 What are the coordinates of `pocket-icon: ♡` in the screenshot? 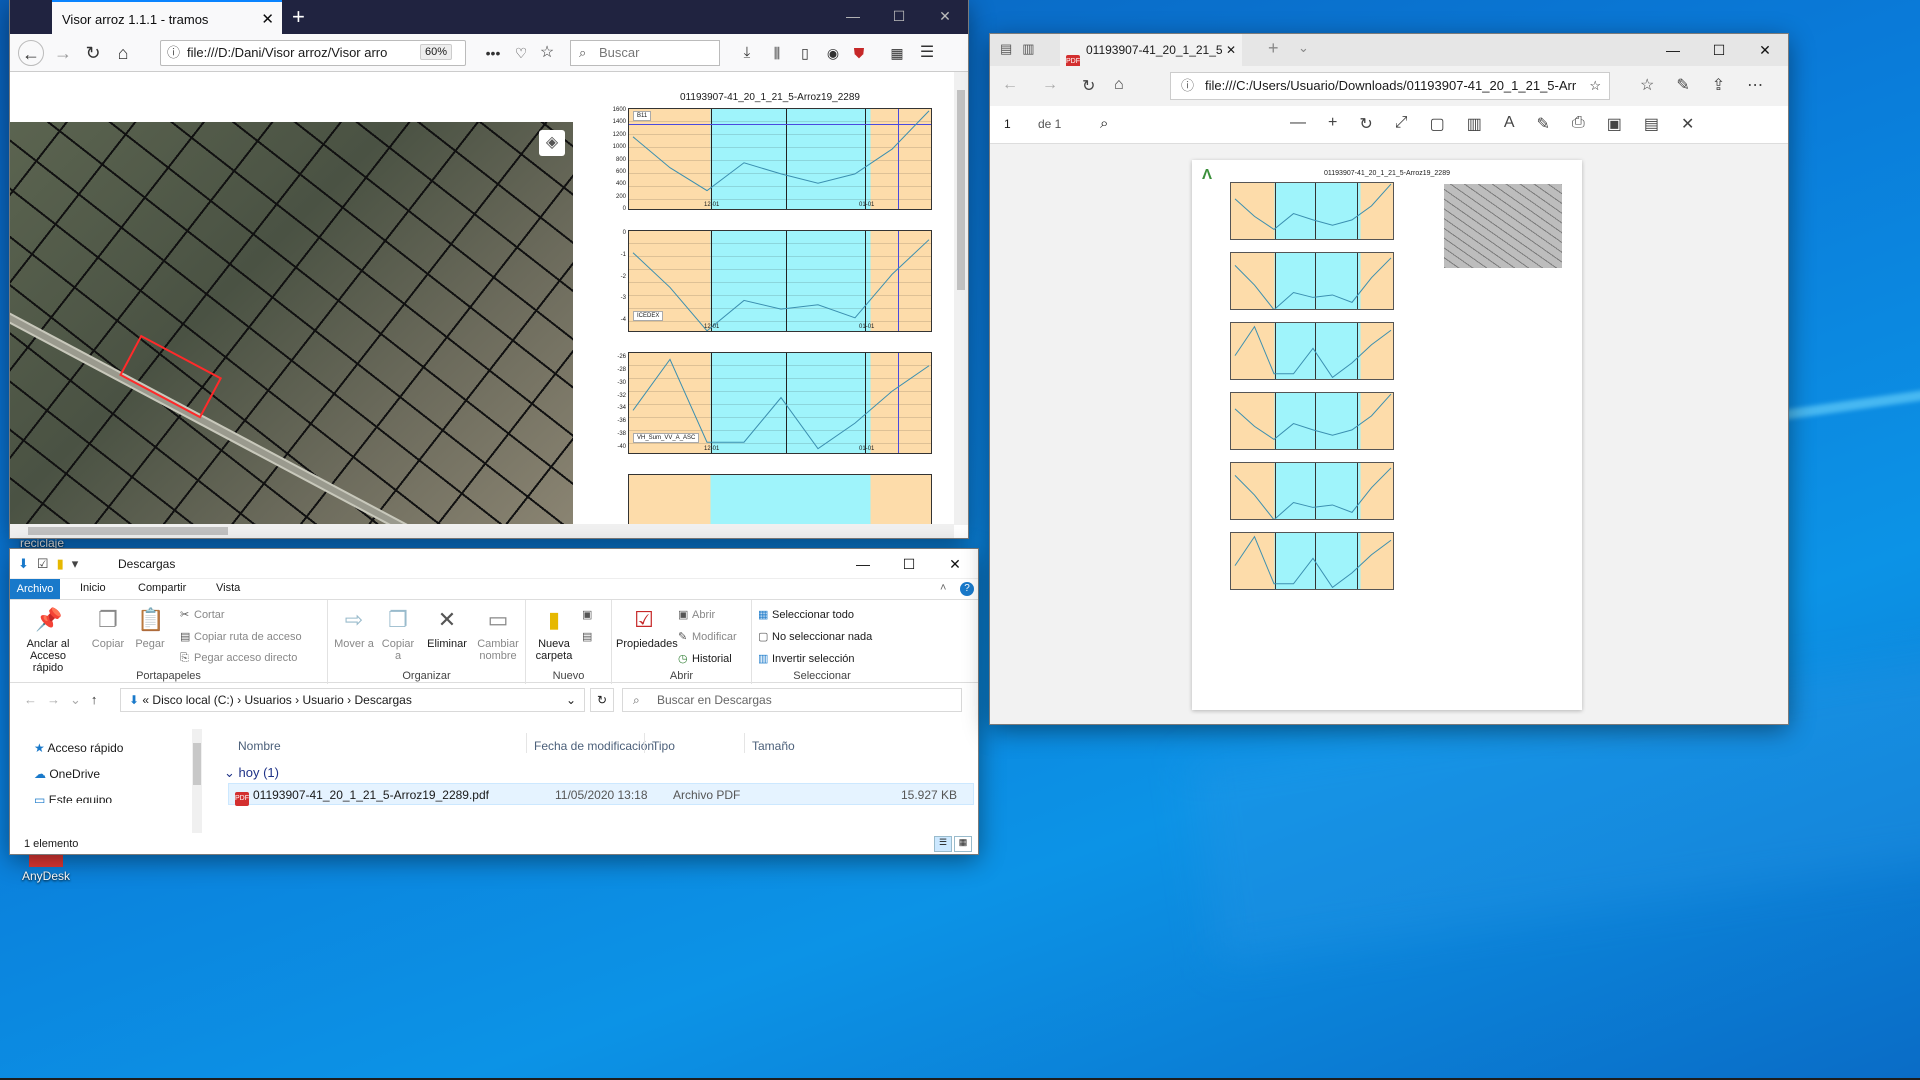 It's located at (521, 53).